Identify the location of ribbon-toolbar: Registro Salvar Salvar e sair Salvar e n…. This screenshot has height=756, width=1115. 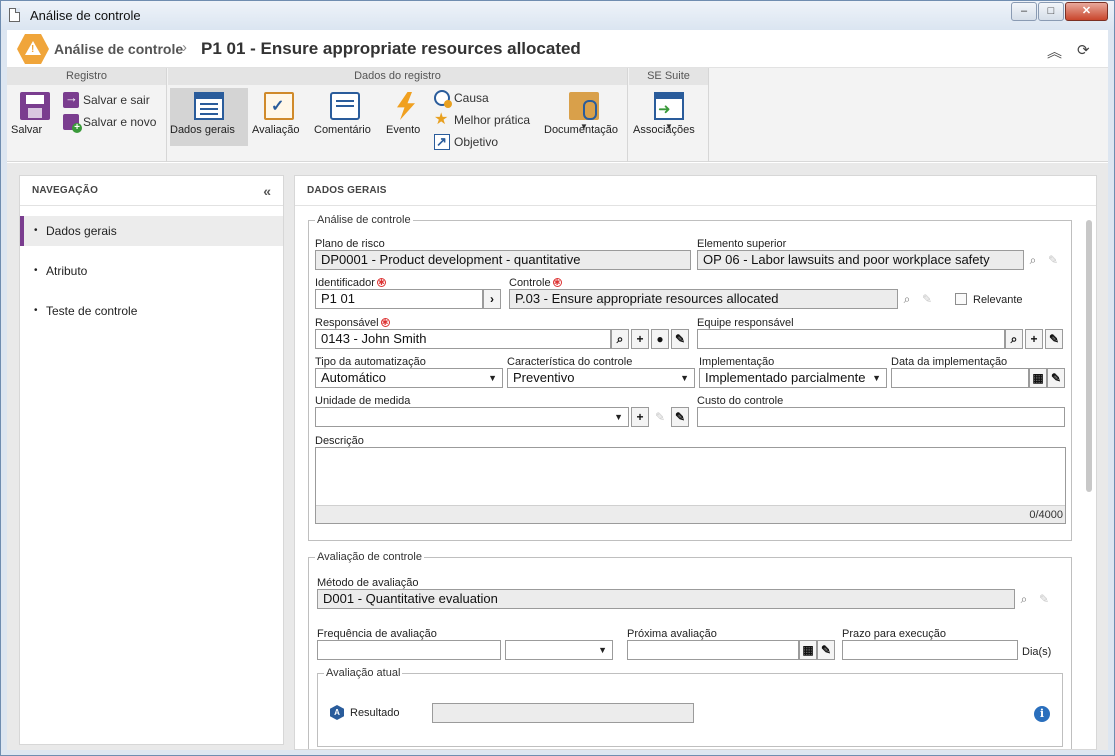
(557, 115).